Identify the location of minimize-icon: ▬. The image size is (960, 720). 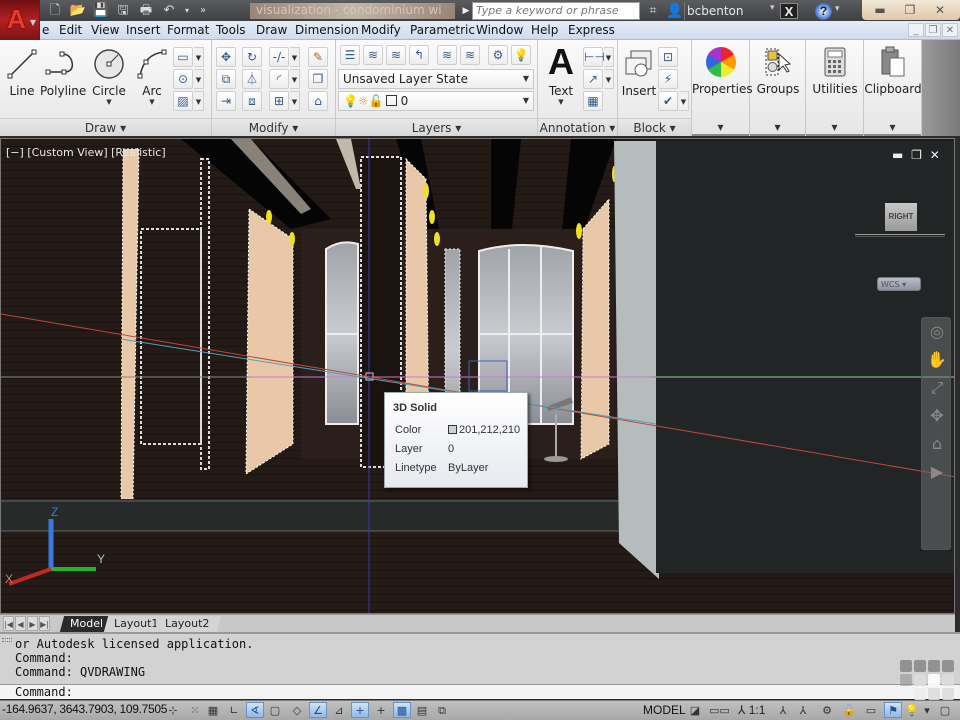
(880, 10).